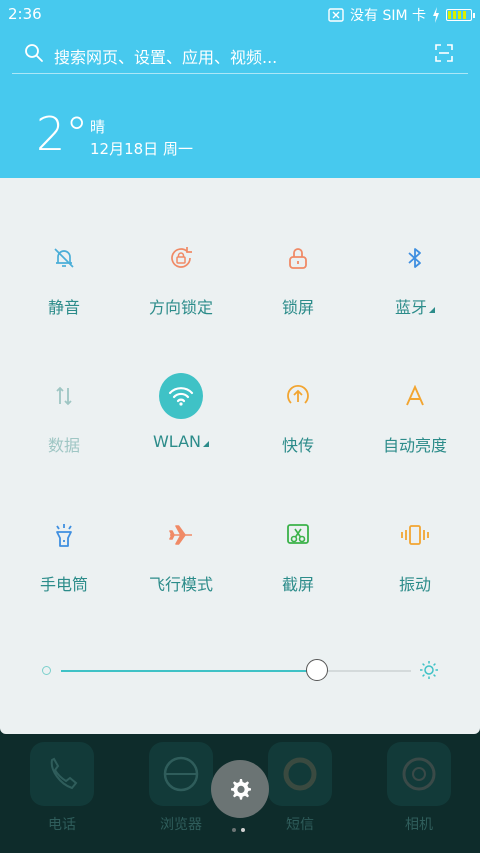 This screenshot has width=480, height=853. Describe the element at coordinates (298, 394) in the screenshot. I see `share-icon` at that location.